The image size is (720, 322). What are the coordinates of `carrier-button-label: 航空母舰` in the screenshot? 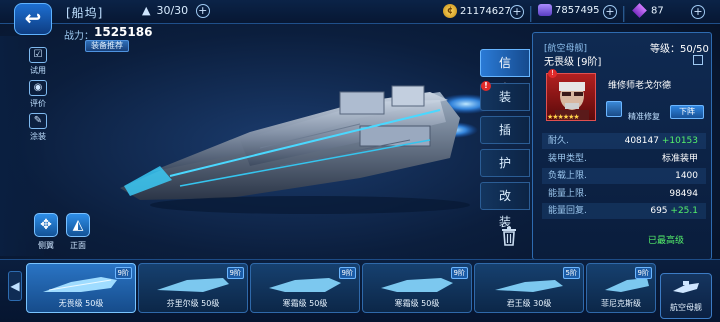 It's located at (686, 307).